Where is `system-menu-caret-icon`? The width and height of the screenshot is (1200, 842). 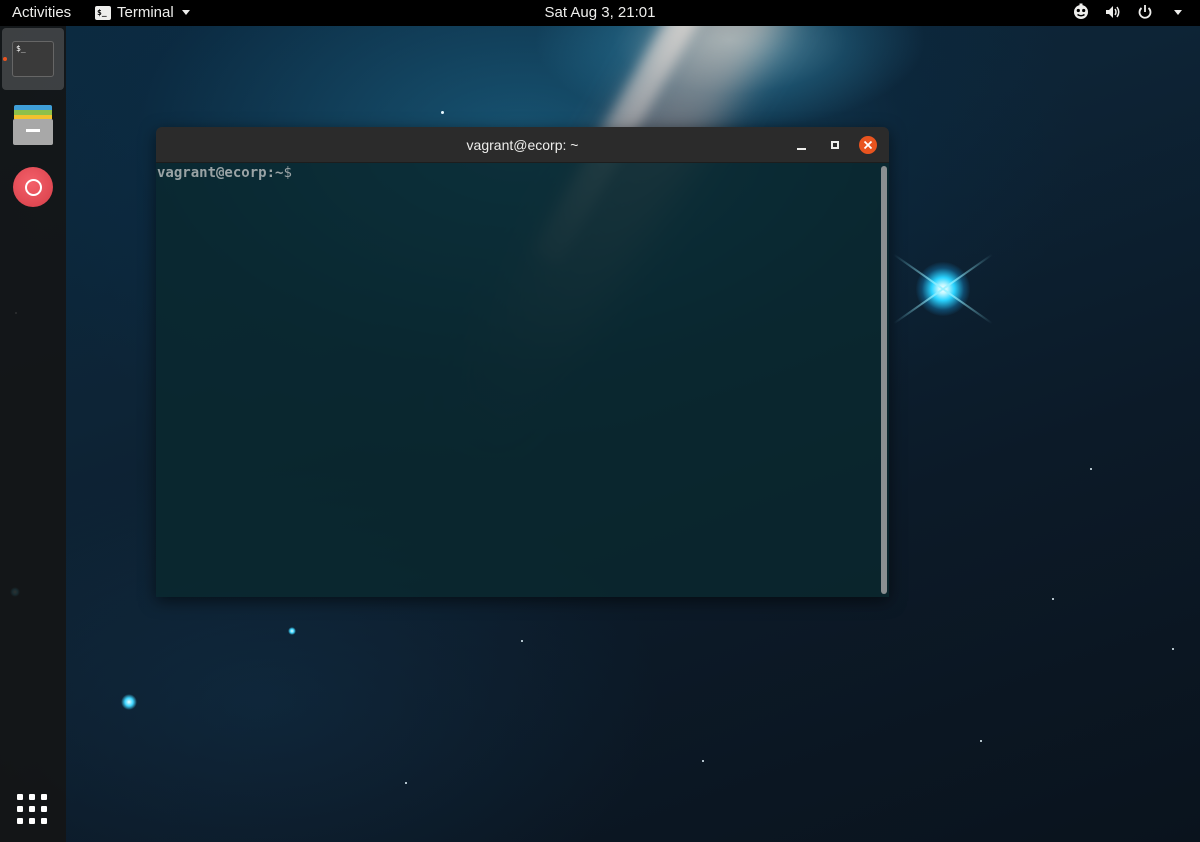
system-menu-caret-icon is located at coordinates (1177, 12).